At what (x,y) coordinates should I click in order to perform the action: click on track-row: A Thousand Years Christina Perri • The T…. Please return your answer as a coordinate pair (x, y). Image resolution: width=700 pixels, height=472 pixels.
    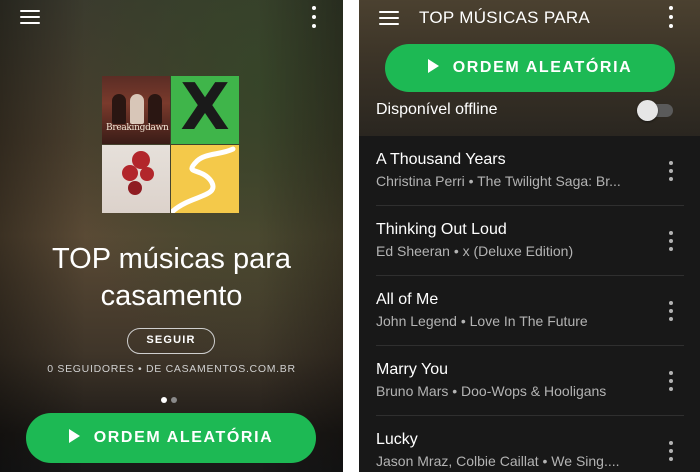
    Looking at the image, I should click on (529, 171).